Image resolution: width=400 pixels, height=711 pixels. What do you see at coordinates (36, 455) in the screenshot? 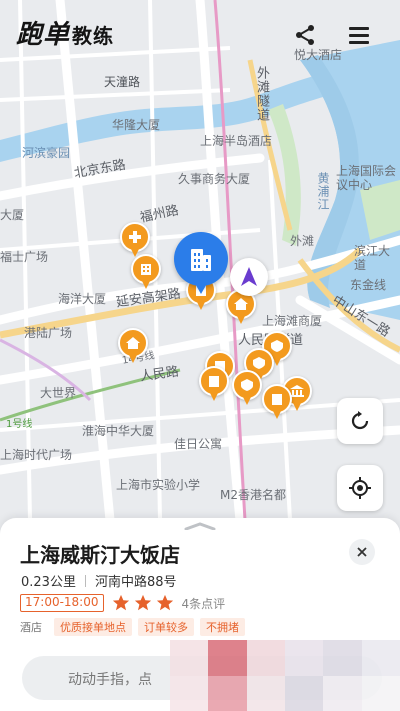
I see `map-label: 上海时代广场` at bounding box center [36, 455].